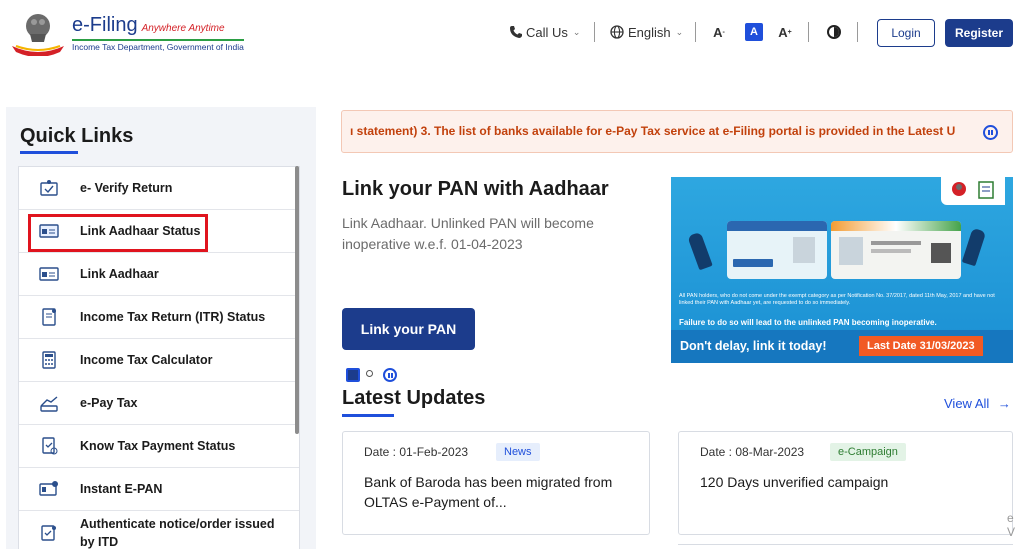  What do you see at coordinates (719, 32) in the screenshot?
I see `font-decrease-button: A-` at bounding box center [719, 32].